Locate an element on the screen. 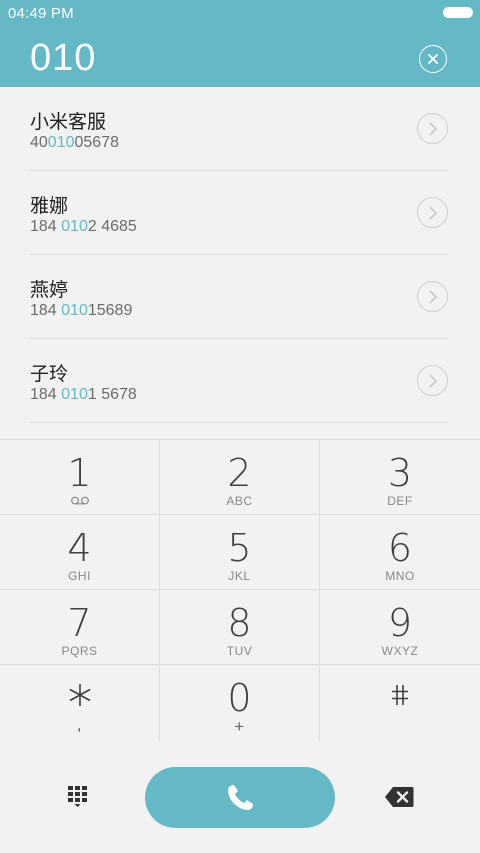 This screenshot has width=480, height=853. key-hash: # is located at coordinates (400, 703).